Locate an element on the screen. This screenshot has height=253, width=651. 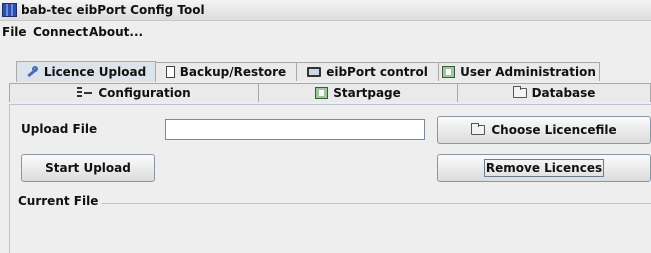
choose-licencefile-button: Choose Licencefile is located at coordinates (544, 130).